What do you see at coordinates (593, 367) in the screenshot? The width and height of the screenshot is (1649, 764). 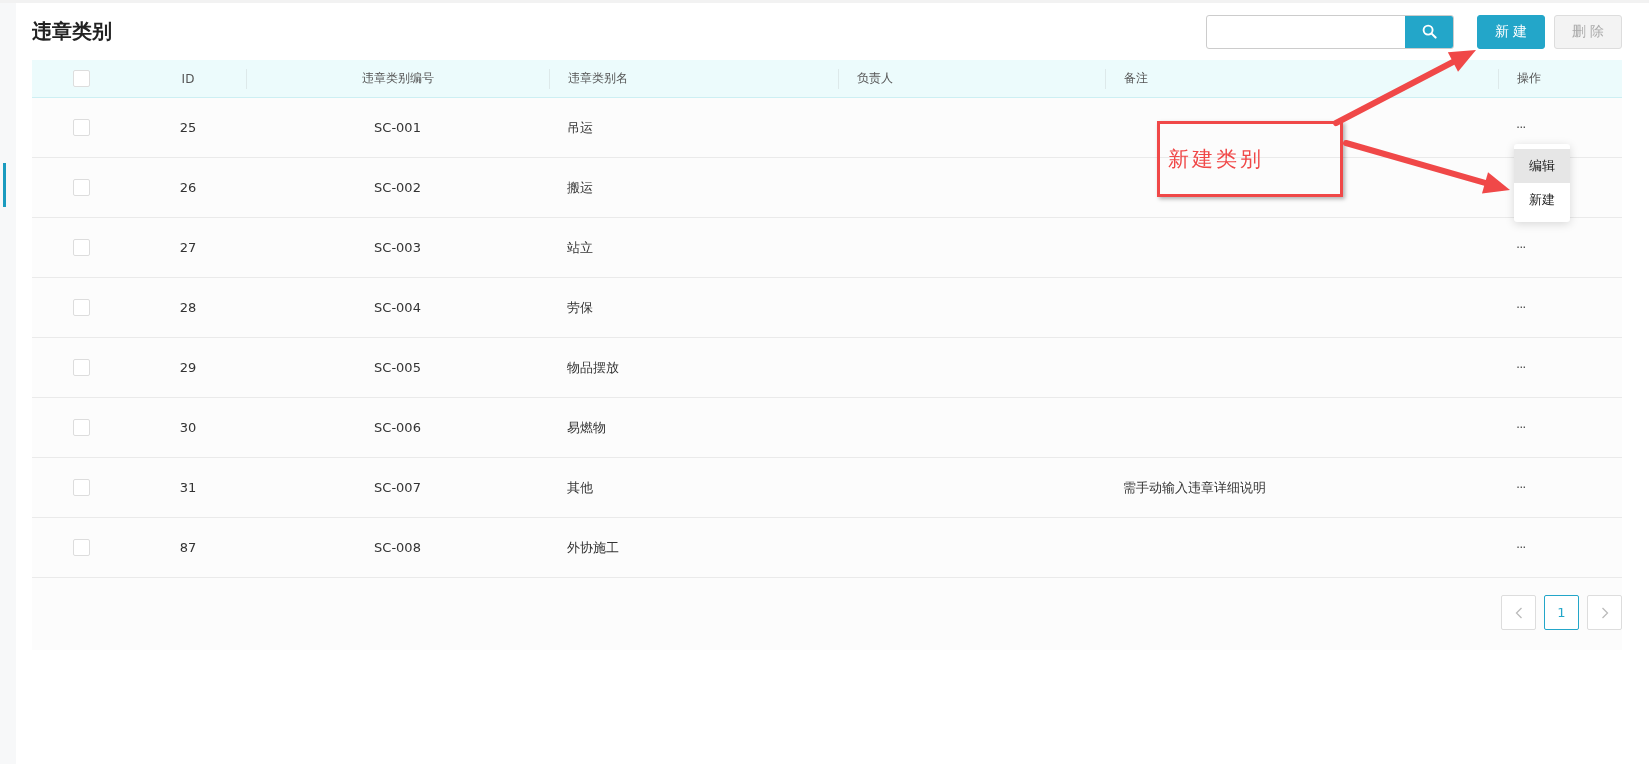 I see `table-cell: 物品摆放` at bounding box center [593, 367].